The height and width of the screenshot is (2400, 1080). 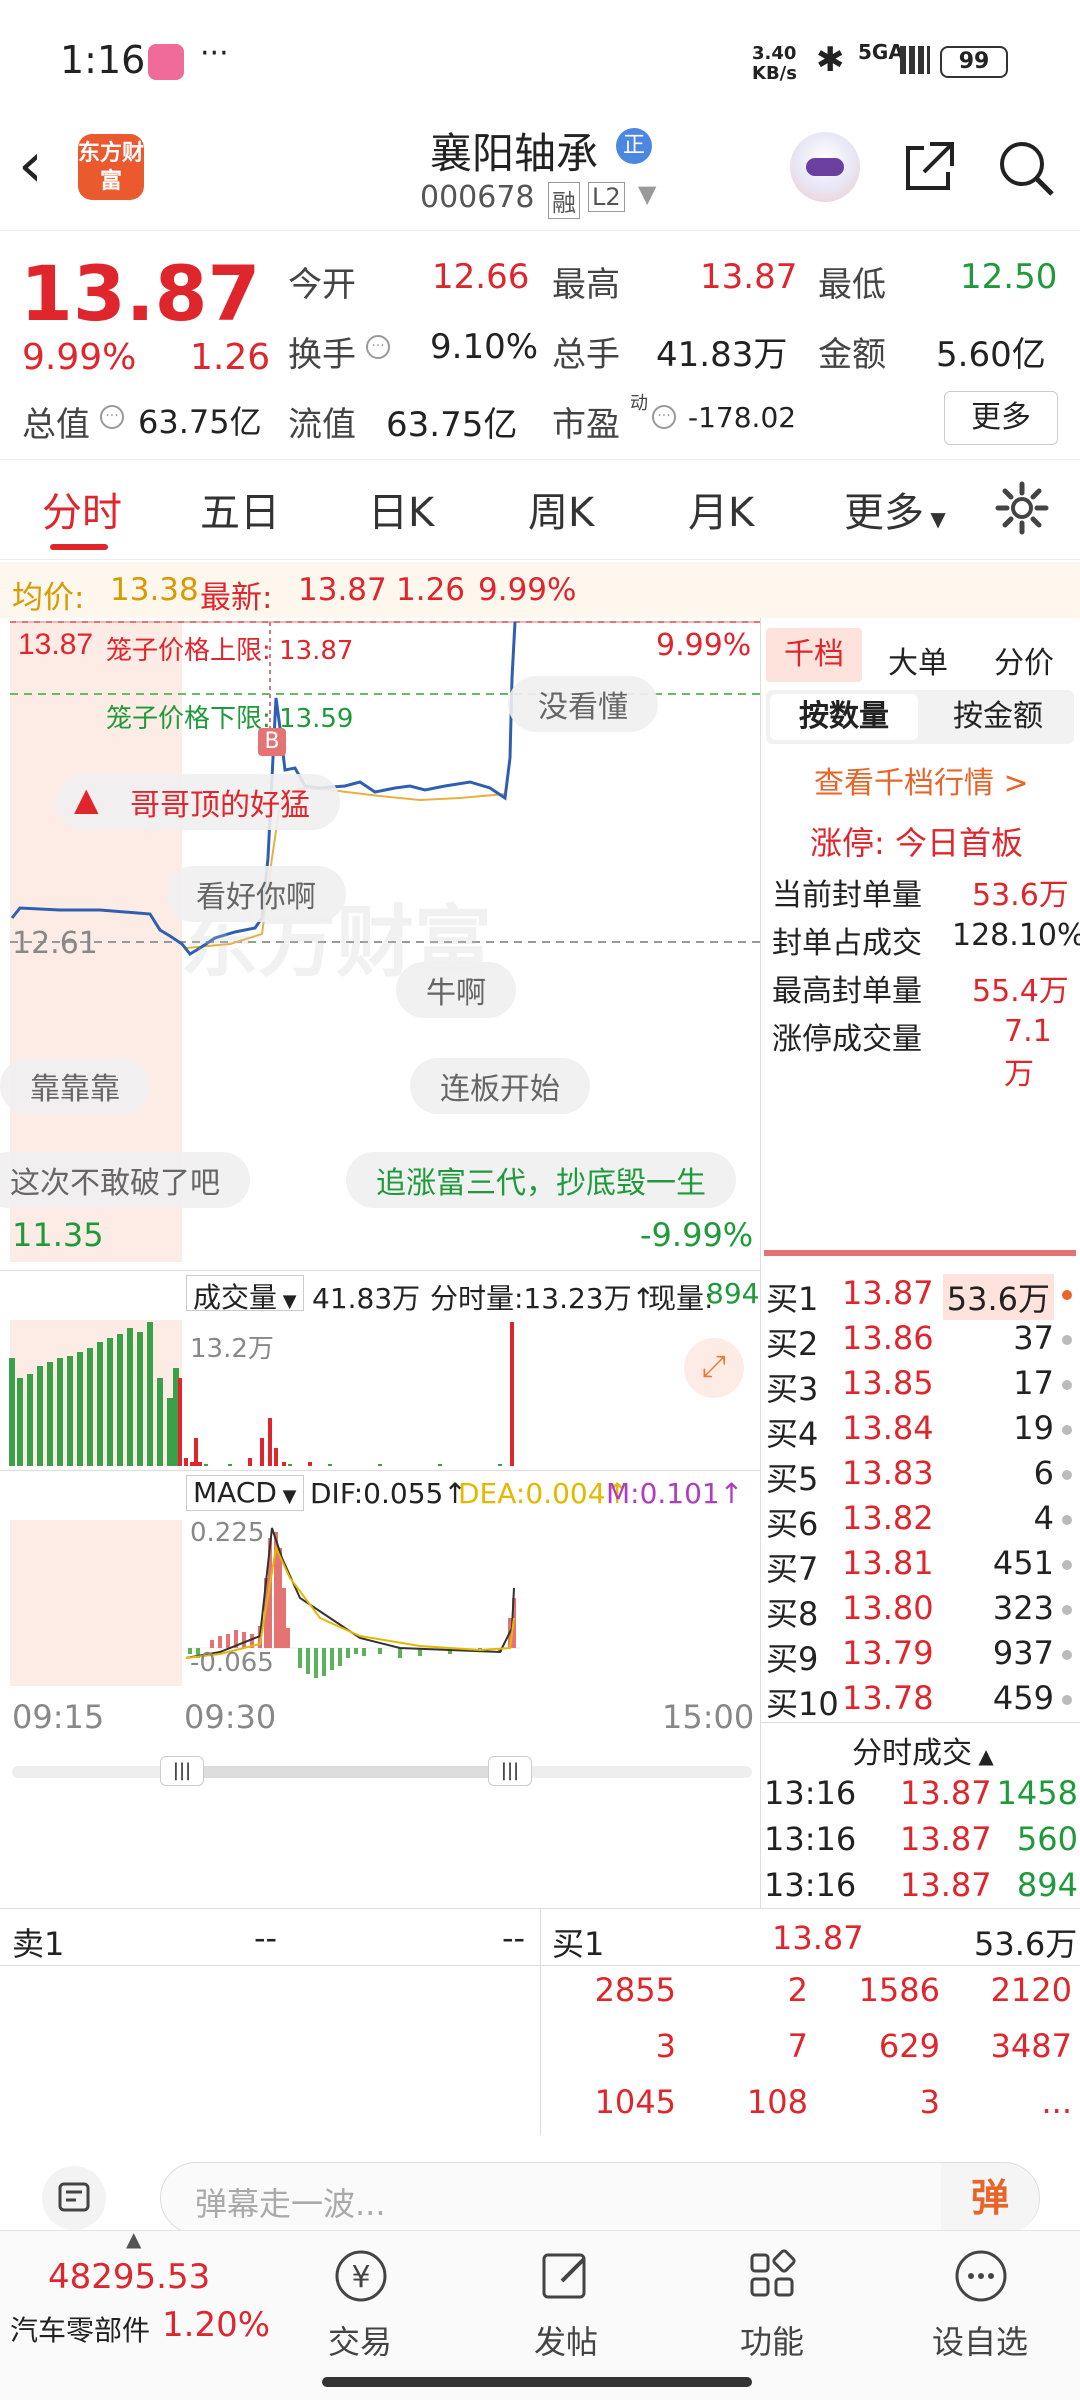 What do you see at coordinates (847, 1039) in the screenshot?
I see `stat-label: 涨停成交量` at bounding box center [847, 1039].